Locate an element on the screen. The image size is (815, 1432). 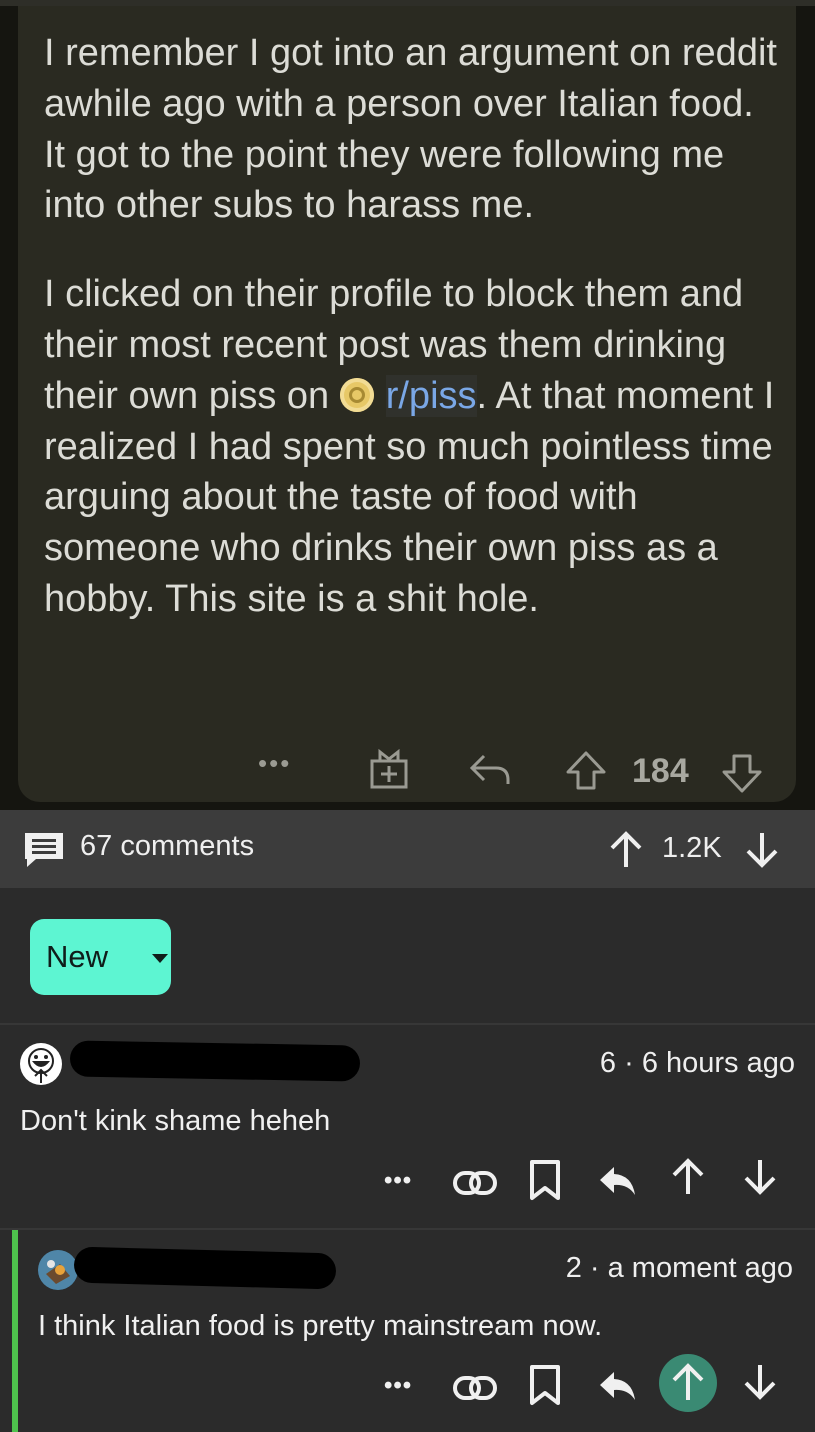
downvote-outline-icon is located at coordinates (742, 773).